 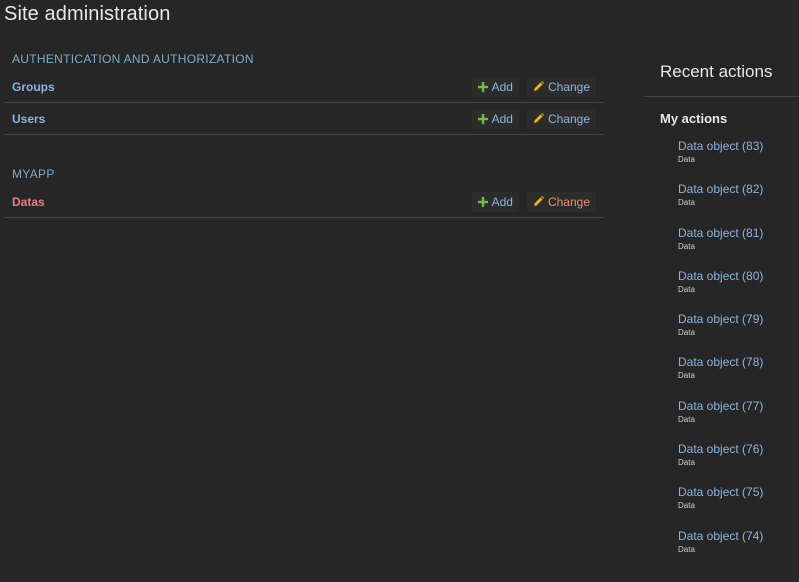 I want to click on recent-action-link: Data object (75), so click(x=738, y=491).